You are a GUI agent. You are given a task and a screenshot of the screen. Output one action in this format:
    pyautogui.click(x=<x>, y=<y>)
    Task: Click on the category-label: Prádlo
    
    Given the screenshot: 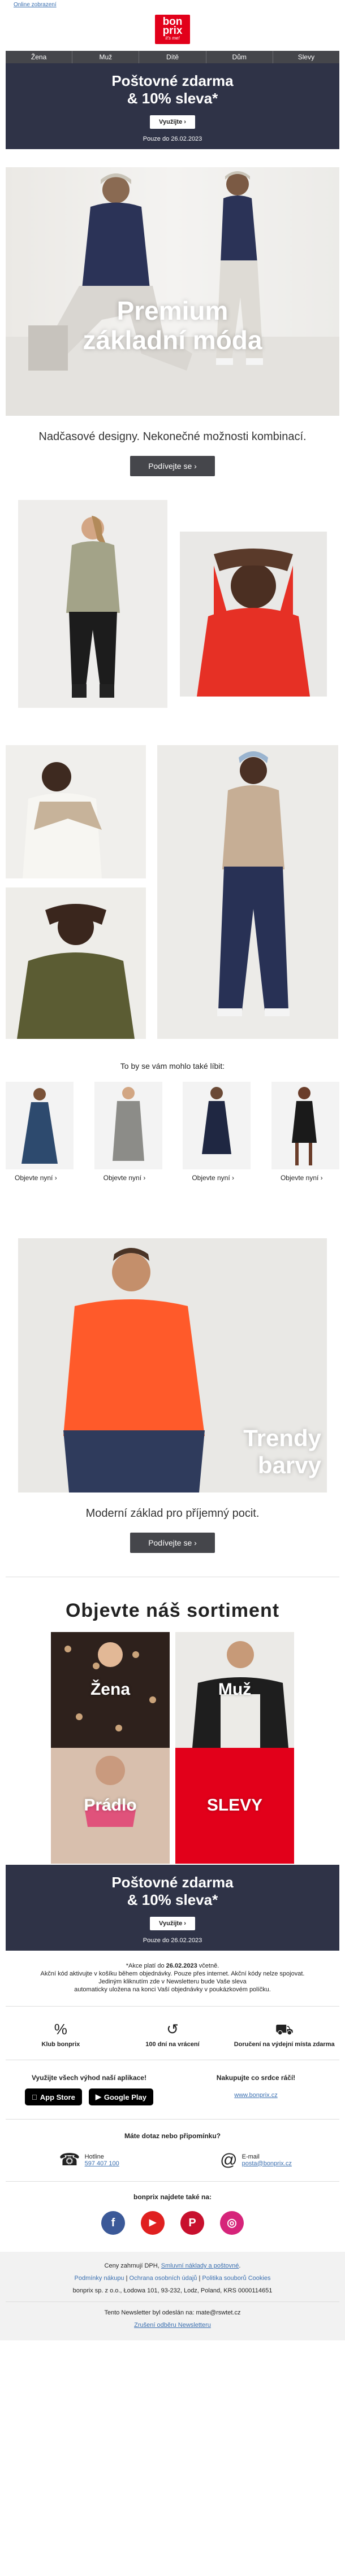 What is the action you would take?
    pyautogui.click(x=110, y=1805)
    